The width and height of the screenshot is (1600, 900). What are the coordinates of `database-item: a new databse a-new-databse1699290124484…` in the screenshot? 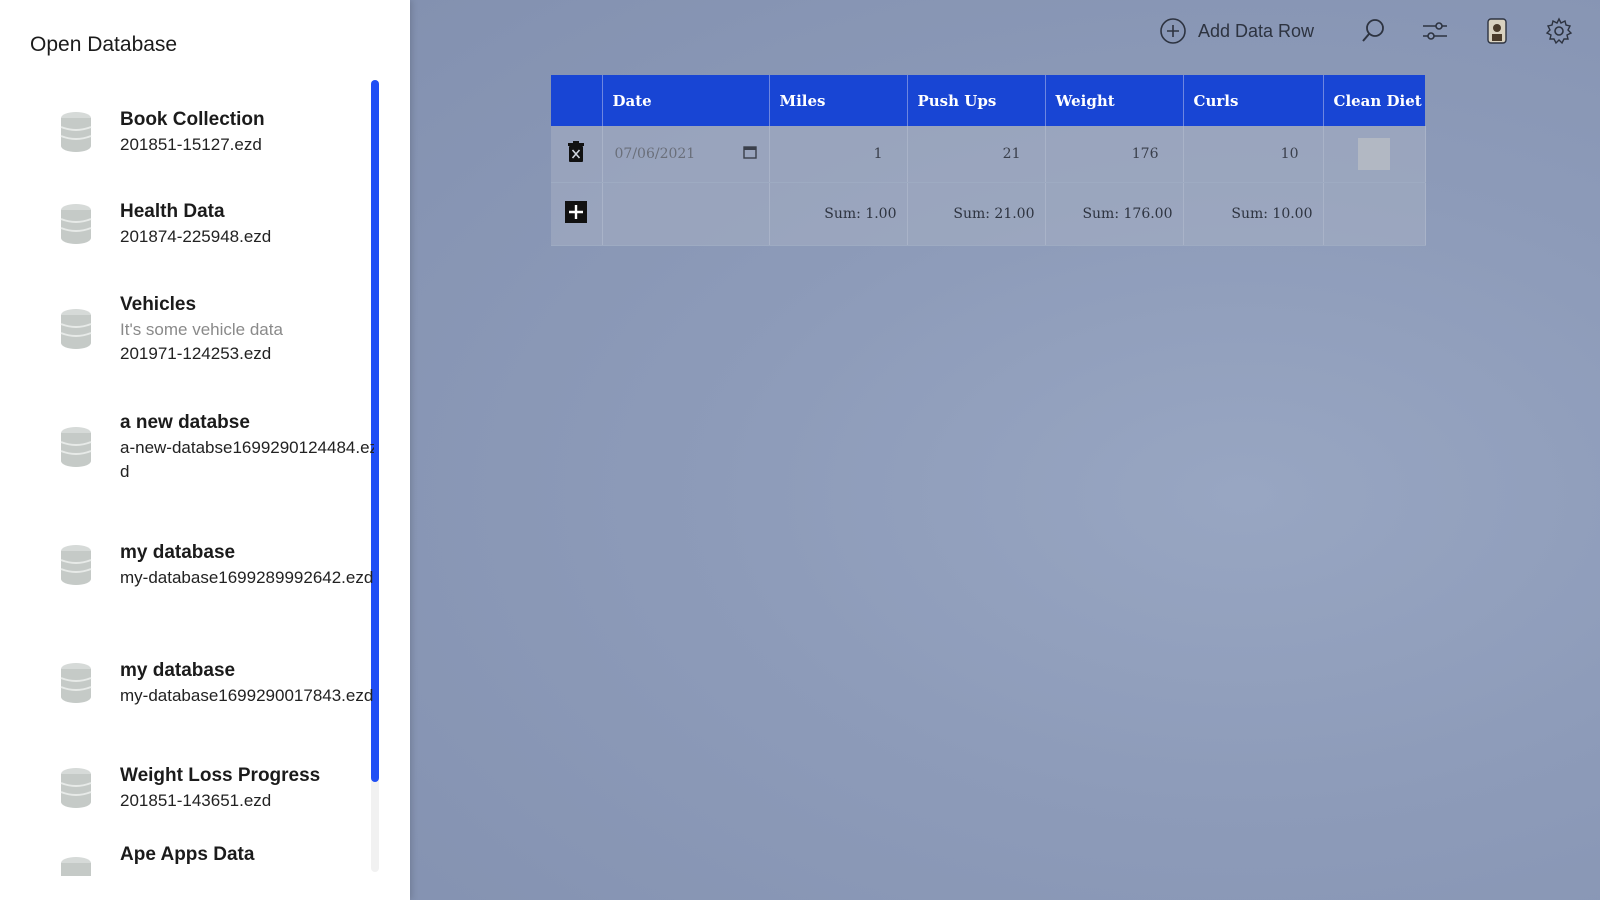 It's located at (187, 447).